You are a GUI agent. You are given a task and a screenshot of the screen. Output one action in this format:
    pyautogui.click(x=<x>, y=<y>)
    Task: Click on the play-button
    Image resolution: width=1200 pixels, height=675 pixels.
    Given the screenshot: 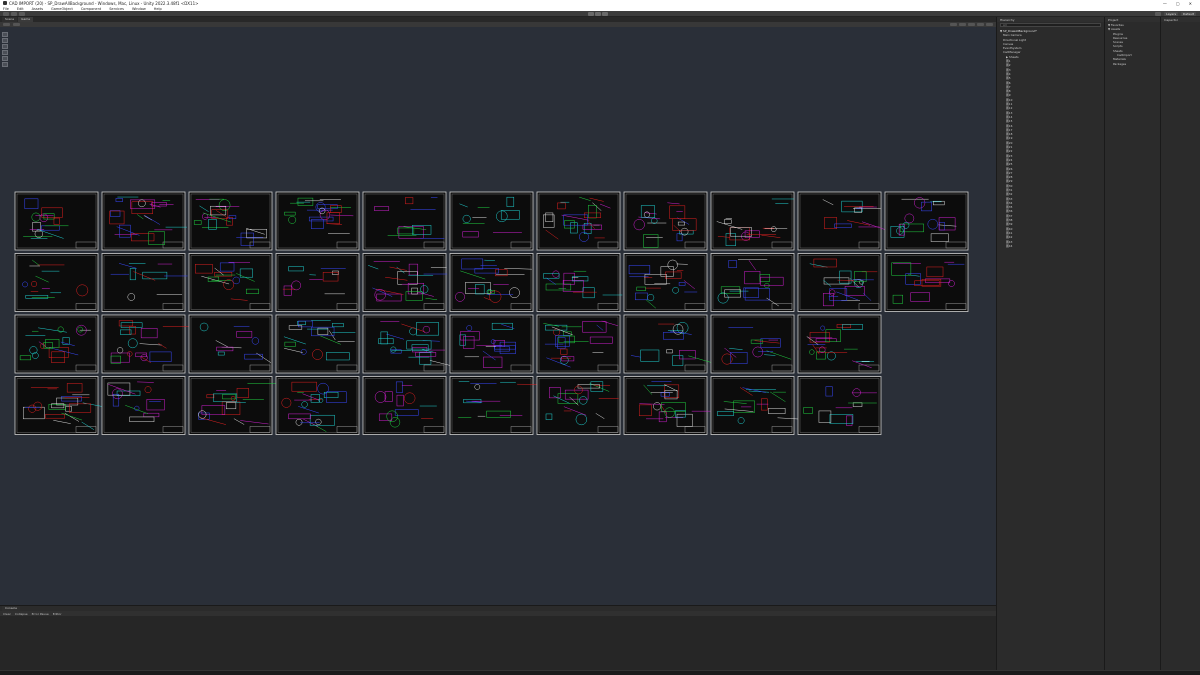 What is the action you would take?
    pyautogui.click(x=591, y=14)
    